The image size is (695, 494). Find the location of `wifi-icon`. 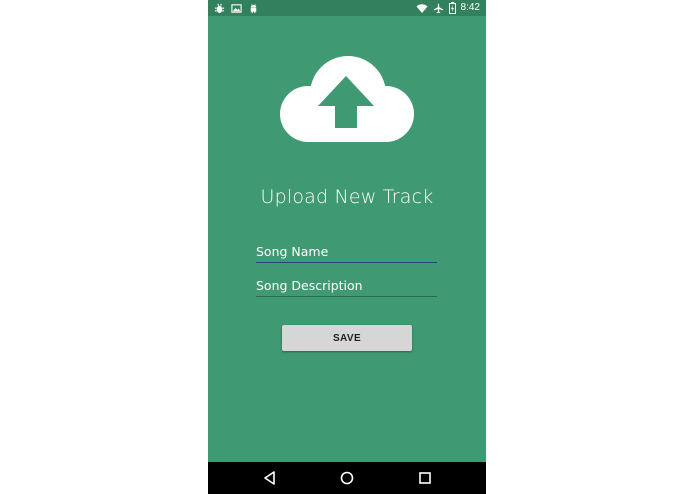

wifi-icon is located at coordinates (422, 8).